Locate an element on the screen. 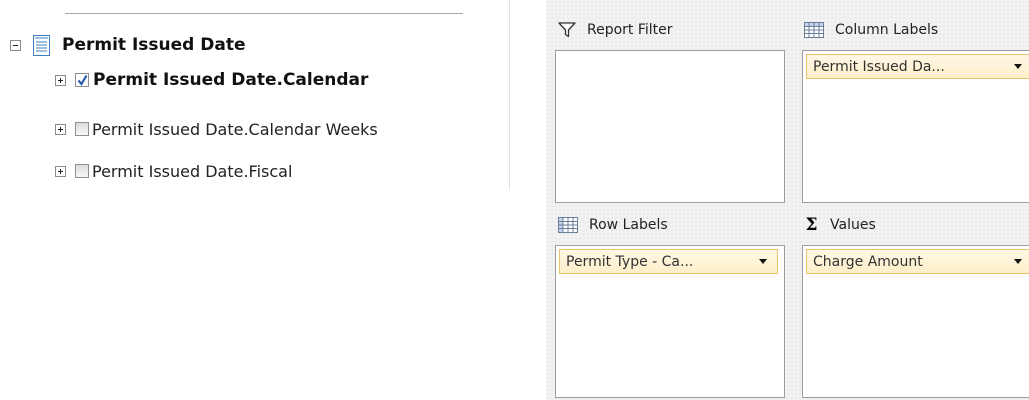  values-field-pill: Charge Amount is located at coordinates (917, 261).